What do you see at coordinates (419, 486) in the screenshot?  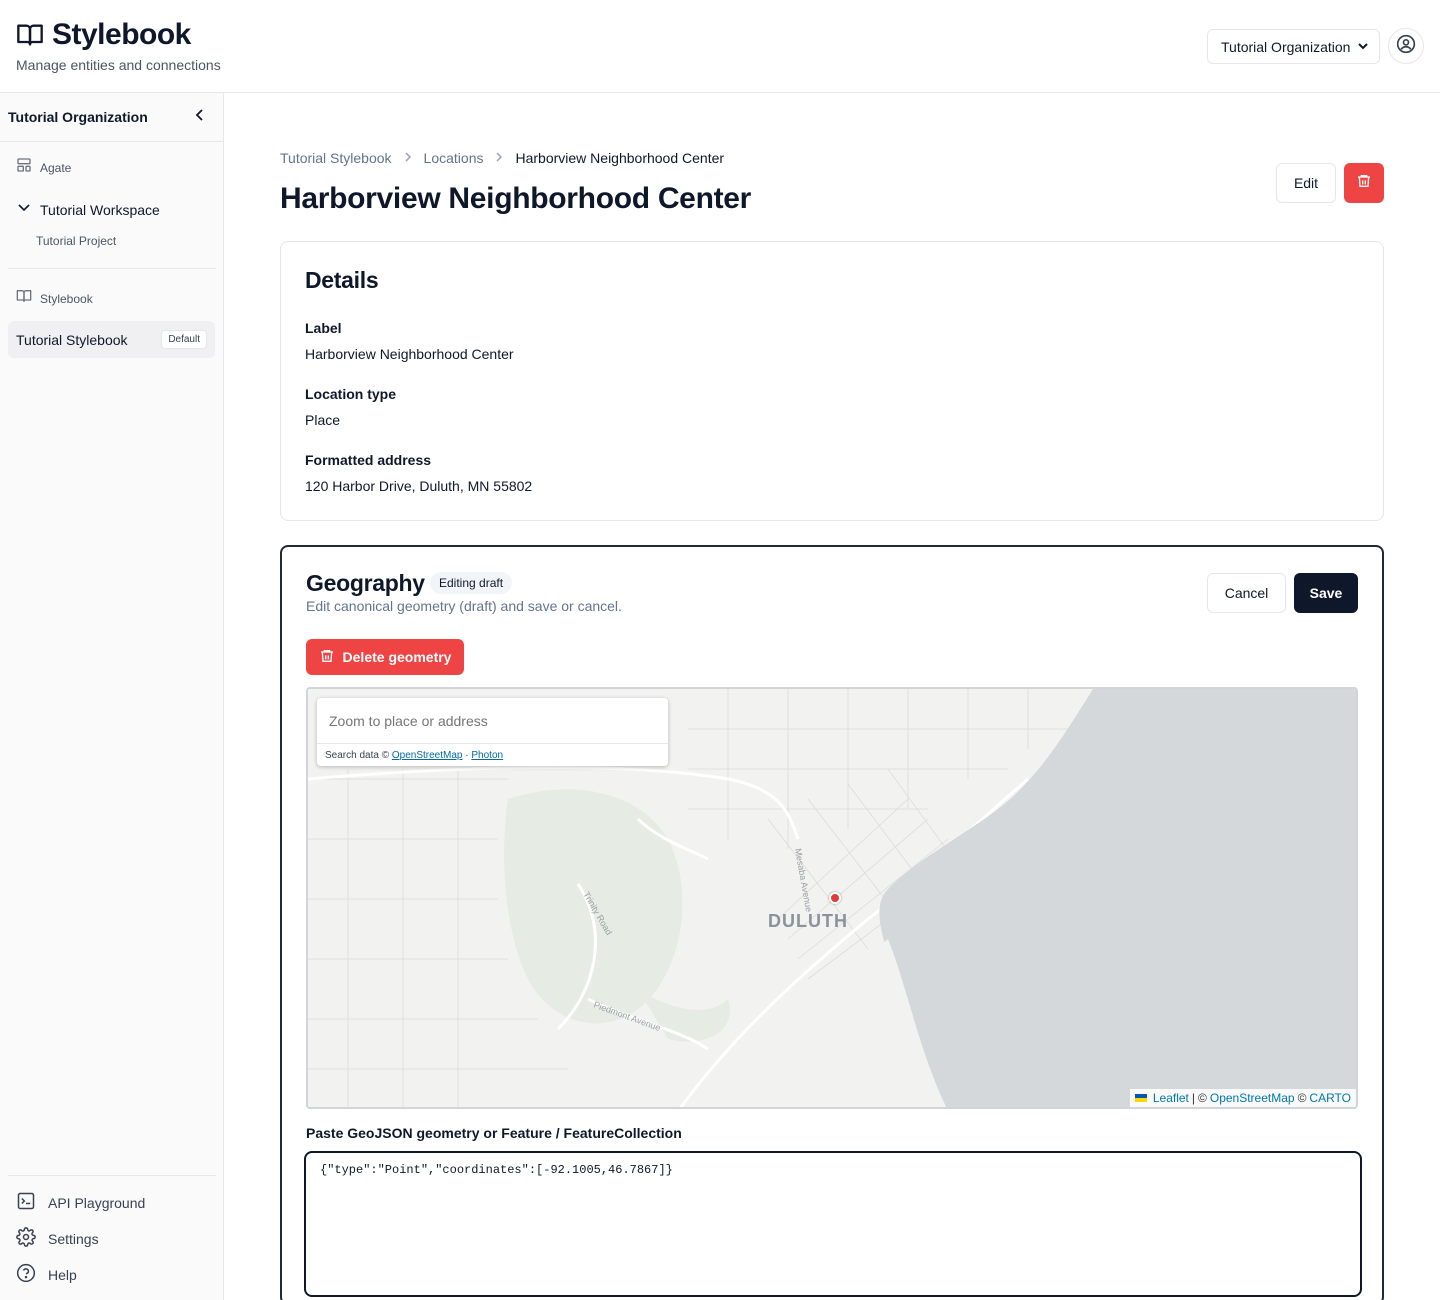 I see `field-value: 120 Harbor Drive, Duluth, MN 55802` at bounding box center [419, 486].